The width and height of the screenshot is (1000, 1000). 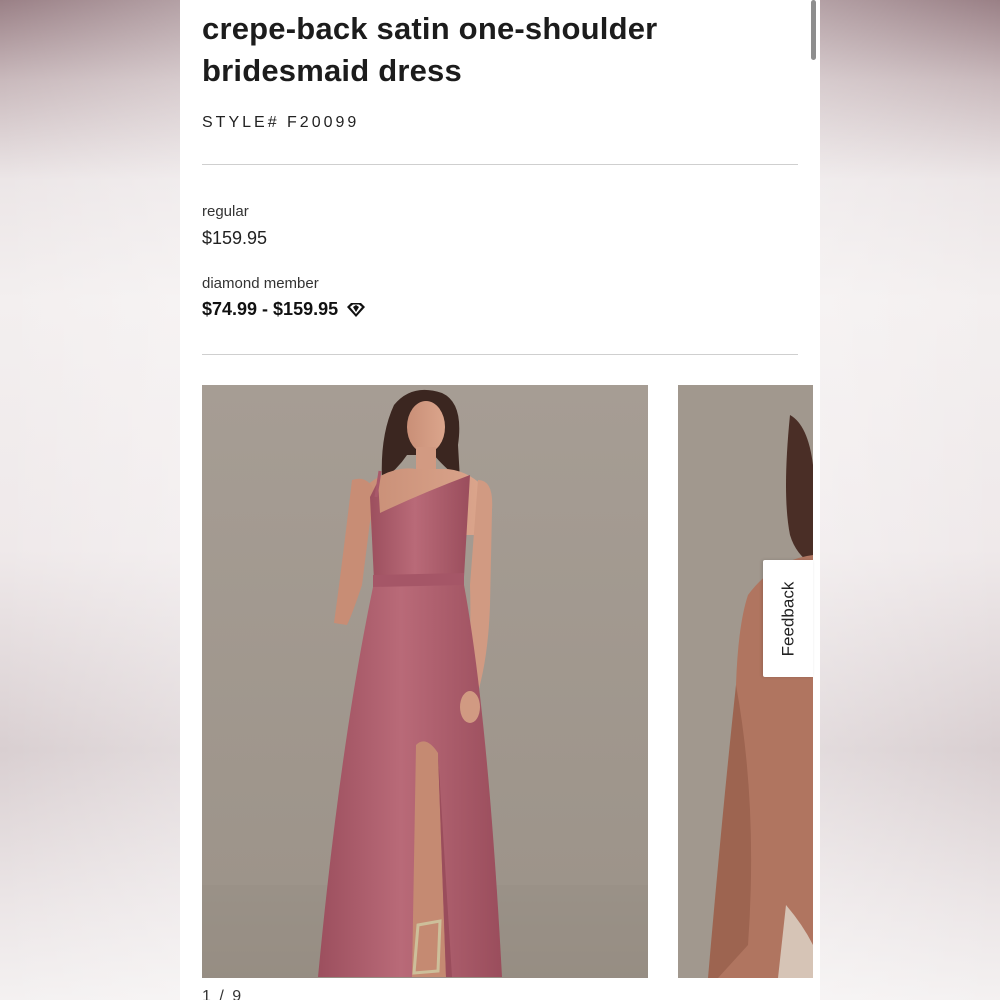 I want to click on feedback-label: Feedback, so click(x=788, y=618).